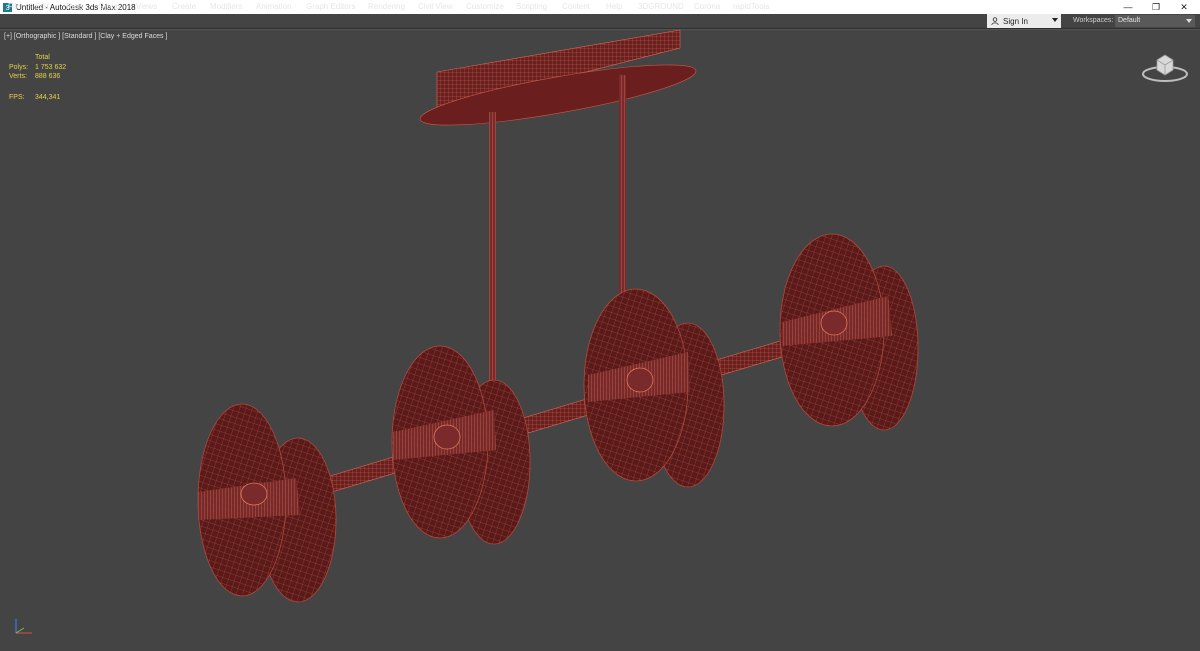 The height and width of the screenshot is (651, 1200). I want to click on stats-polys: Polys: 1 753 632, so click(37, 67).